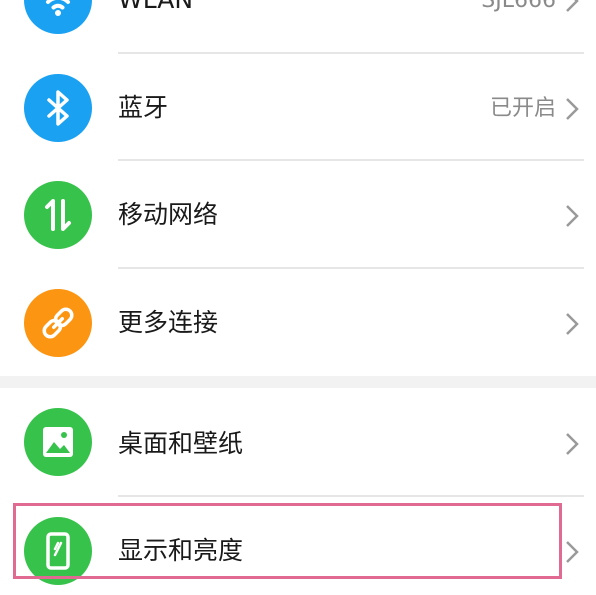 This screenshot has height=595, width=596. I want to click on settings-item-label: 蓝牙, so click(143, 107).